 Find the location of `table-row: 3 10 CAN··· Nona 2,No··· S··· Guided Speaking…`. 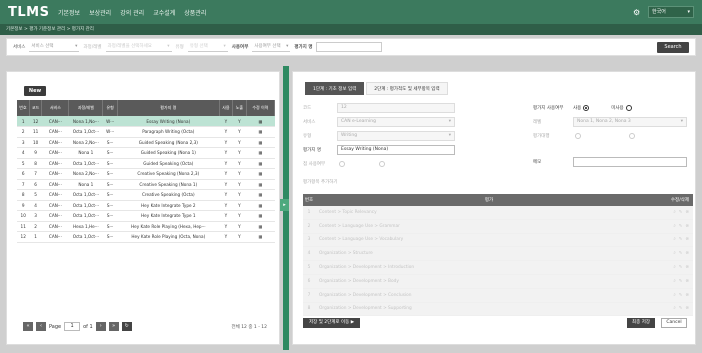

table-row: 3 10 CAN··· Nona 2,No··· S··· Guided Speaking… is located at coordinates (146, 142).